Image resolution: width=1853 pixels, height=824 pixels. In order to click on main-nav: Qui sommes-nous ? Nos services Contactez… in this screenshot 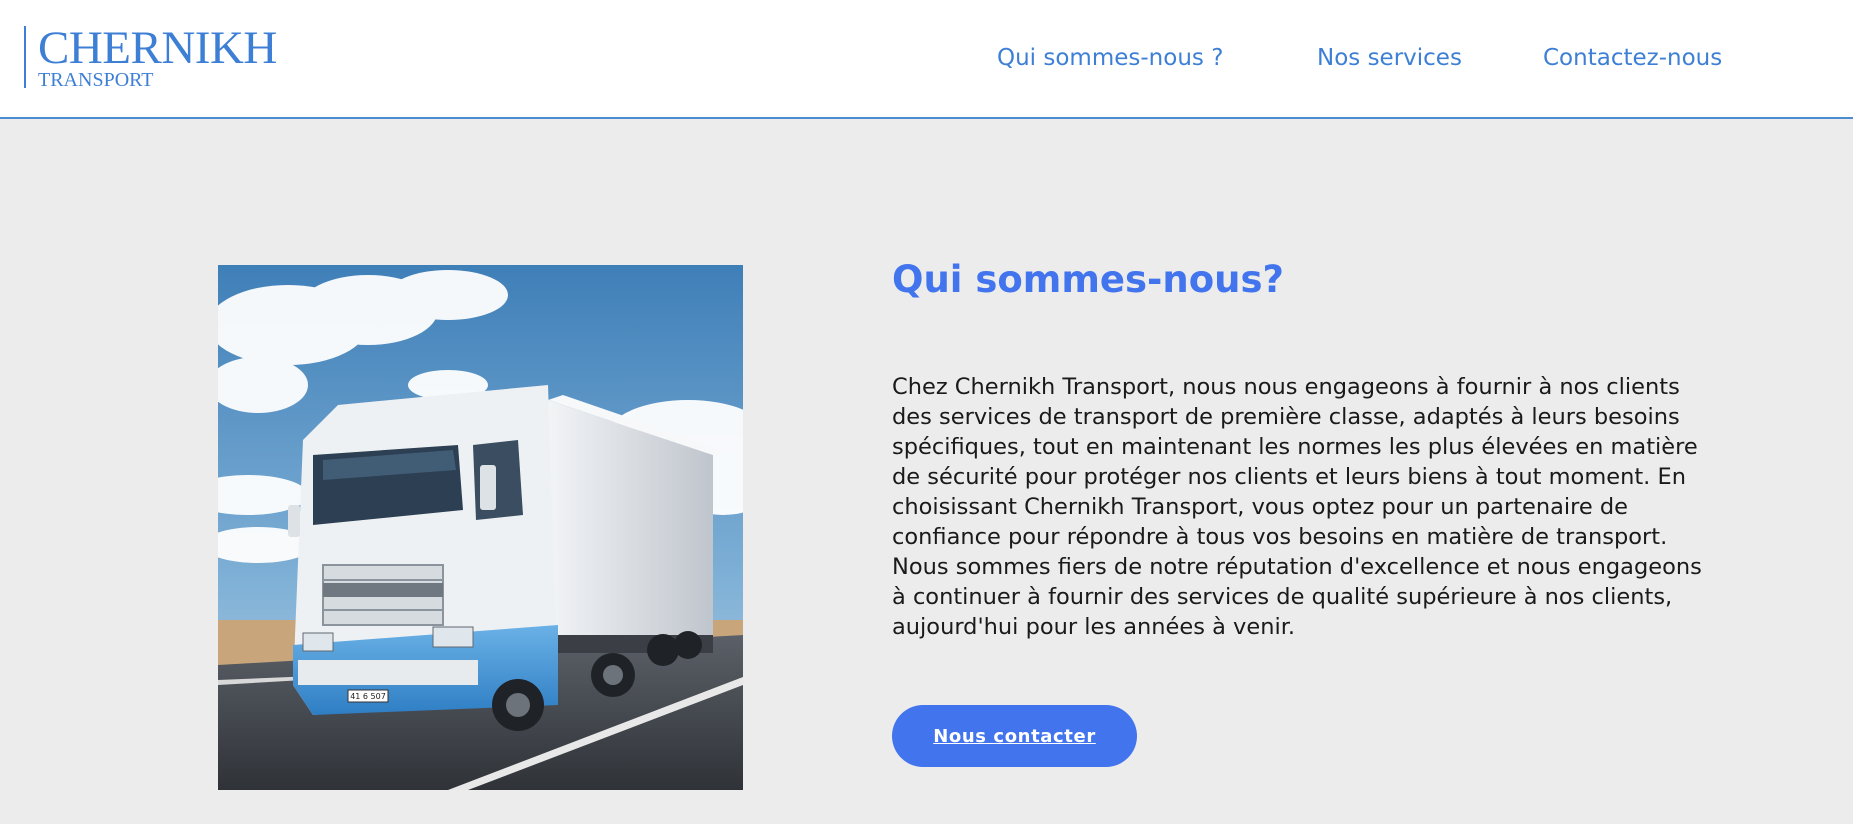, I will do `click(926, 61)`.